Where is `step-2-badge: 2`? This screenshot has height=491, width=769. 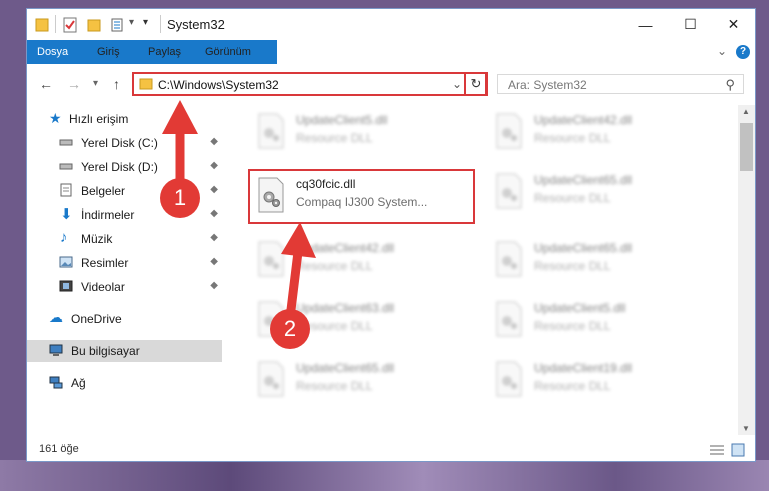 step-2-badge: 2 is located at coordinates (290, 329).